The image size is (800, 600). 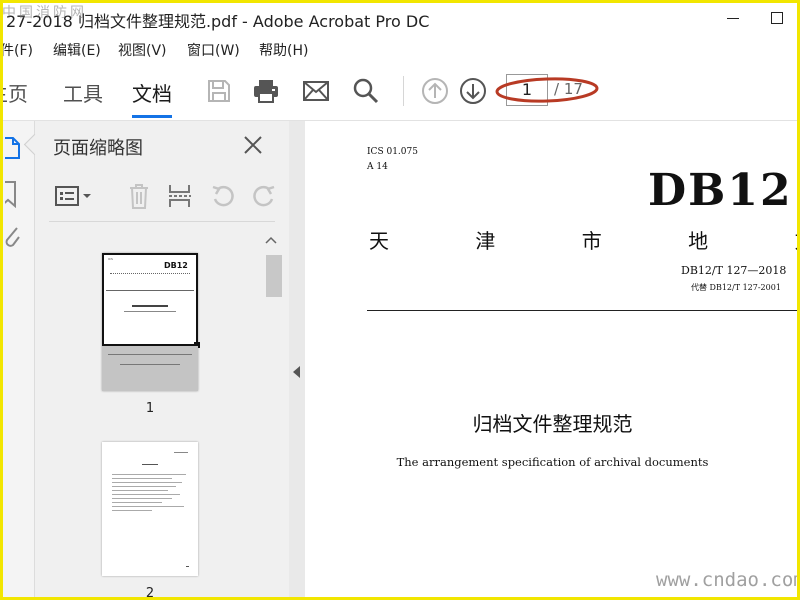 I want to click on rotate-right-button, so click(x=264, y=196).